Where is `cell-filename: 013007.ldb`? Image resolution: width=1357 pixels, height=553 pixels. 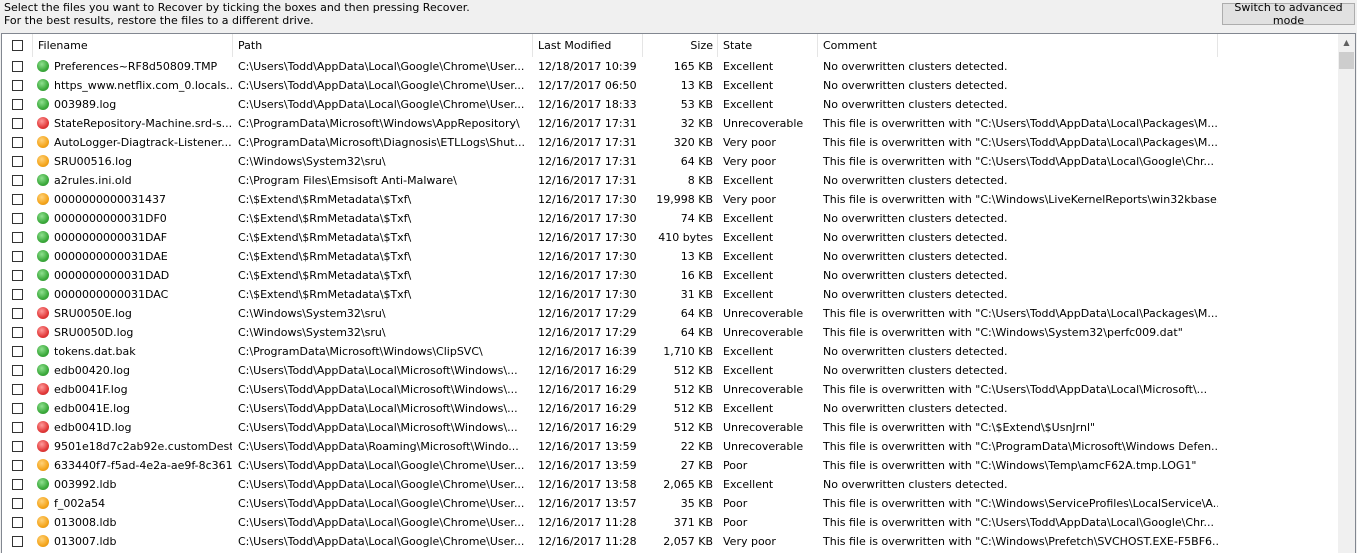
cell-filename: 013007.ldb is located at coordinates (85, 541).